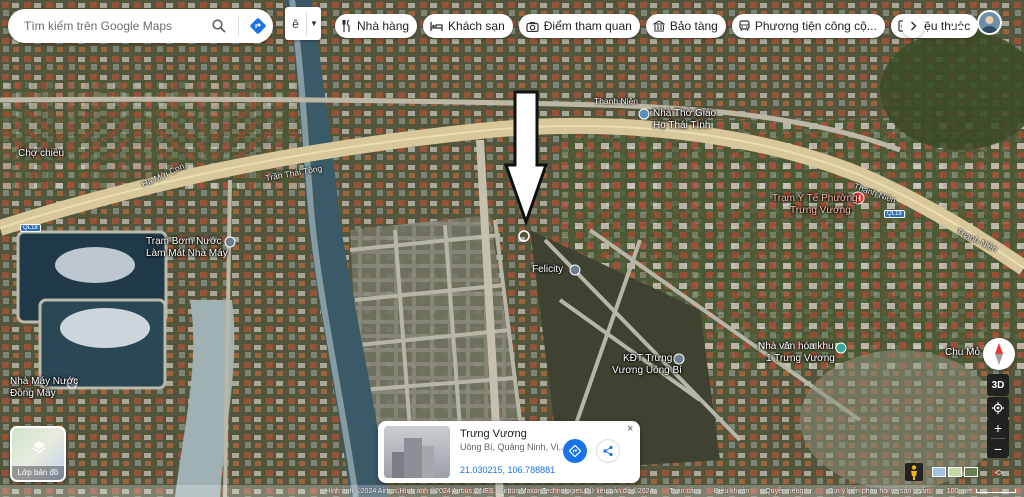  Describe the element at coordinates (44, 381) in the screenshot. I see `map-label-nha-may-nuoc: Nhà Máy Nước` at that location.